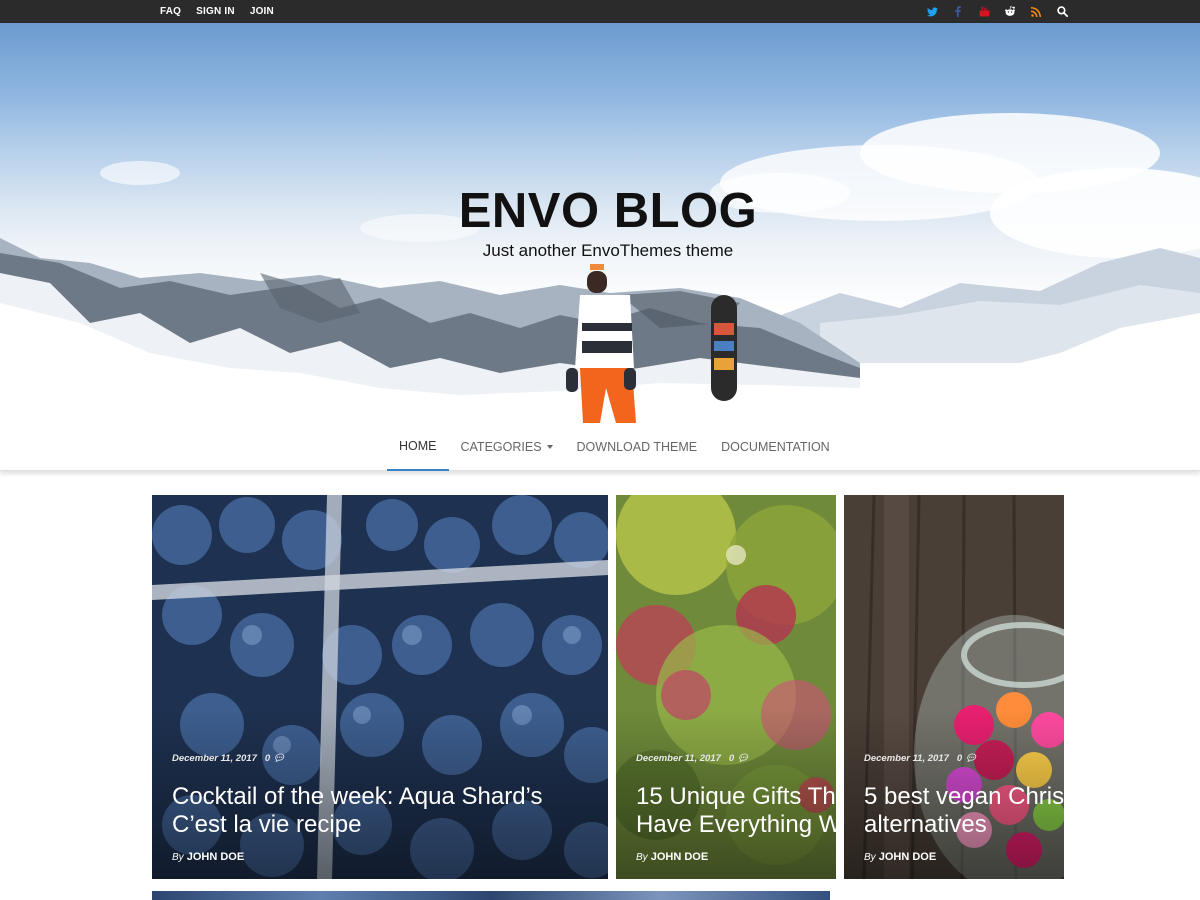 The width and height of the screenshot is (1200, 900). Describe the element at coordinates (215, 11) in the screenshot. I see `sign-in-link: SIGN IN` at that location.